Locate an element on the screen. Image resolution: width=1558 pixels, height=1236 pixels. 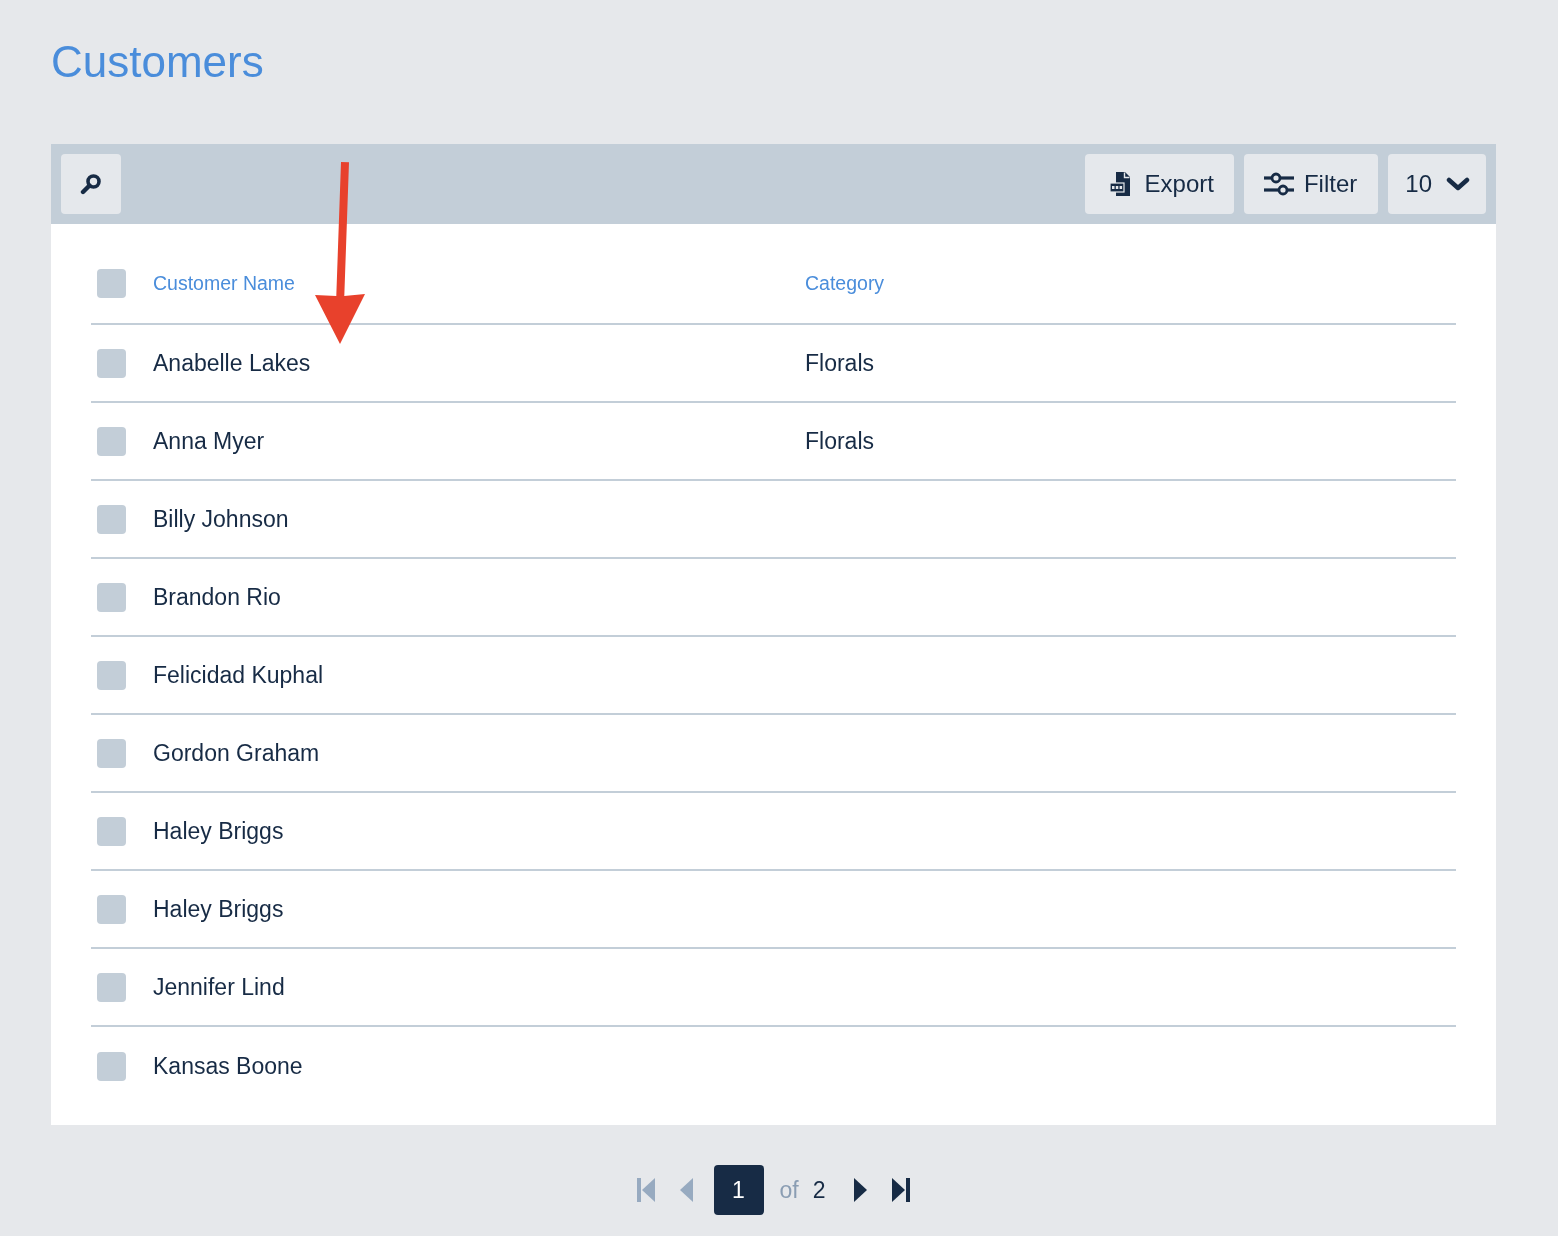
customer-name-cell: Brandon Rio is located at coordinates (217, 597).